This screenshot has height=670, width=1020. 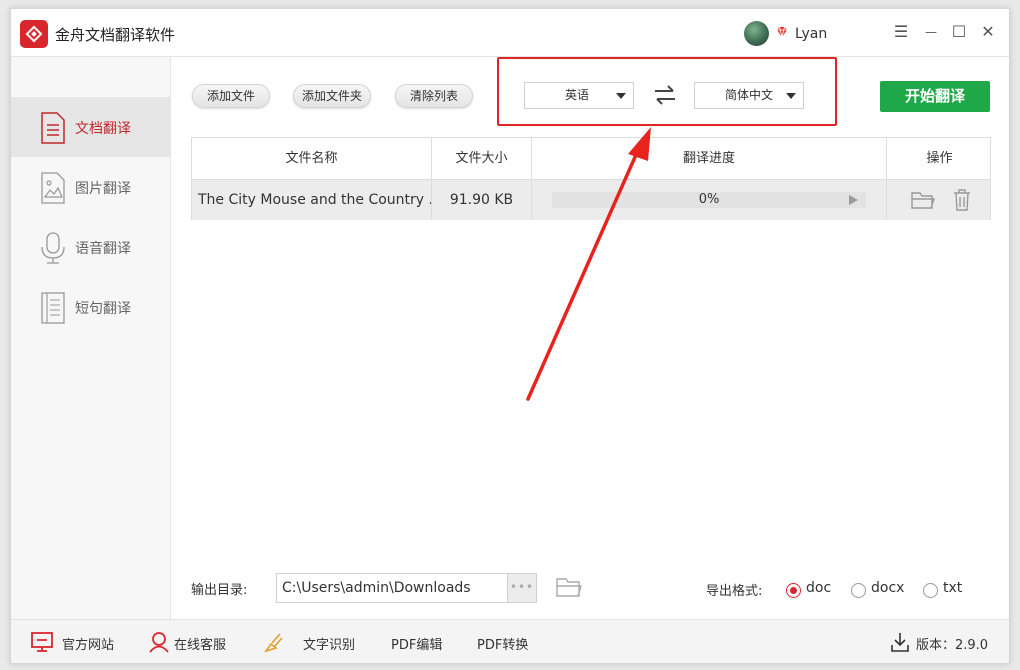 What do you see at coordinates (103, 249) in the screenshot?
I see `sidebar-item-label: 语音翻译` at bounding box center [103, 249].